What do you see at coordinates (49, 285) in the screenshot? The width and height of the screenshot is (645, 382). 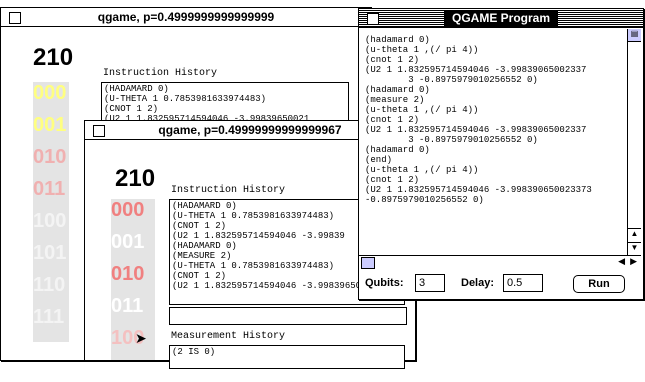 I see `state-label: 110` at bounding box center [49, 285].